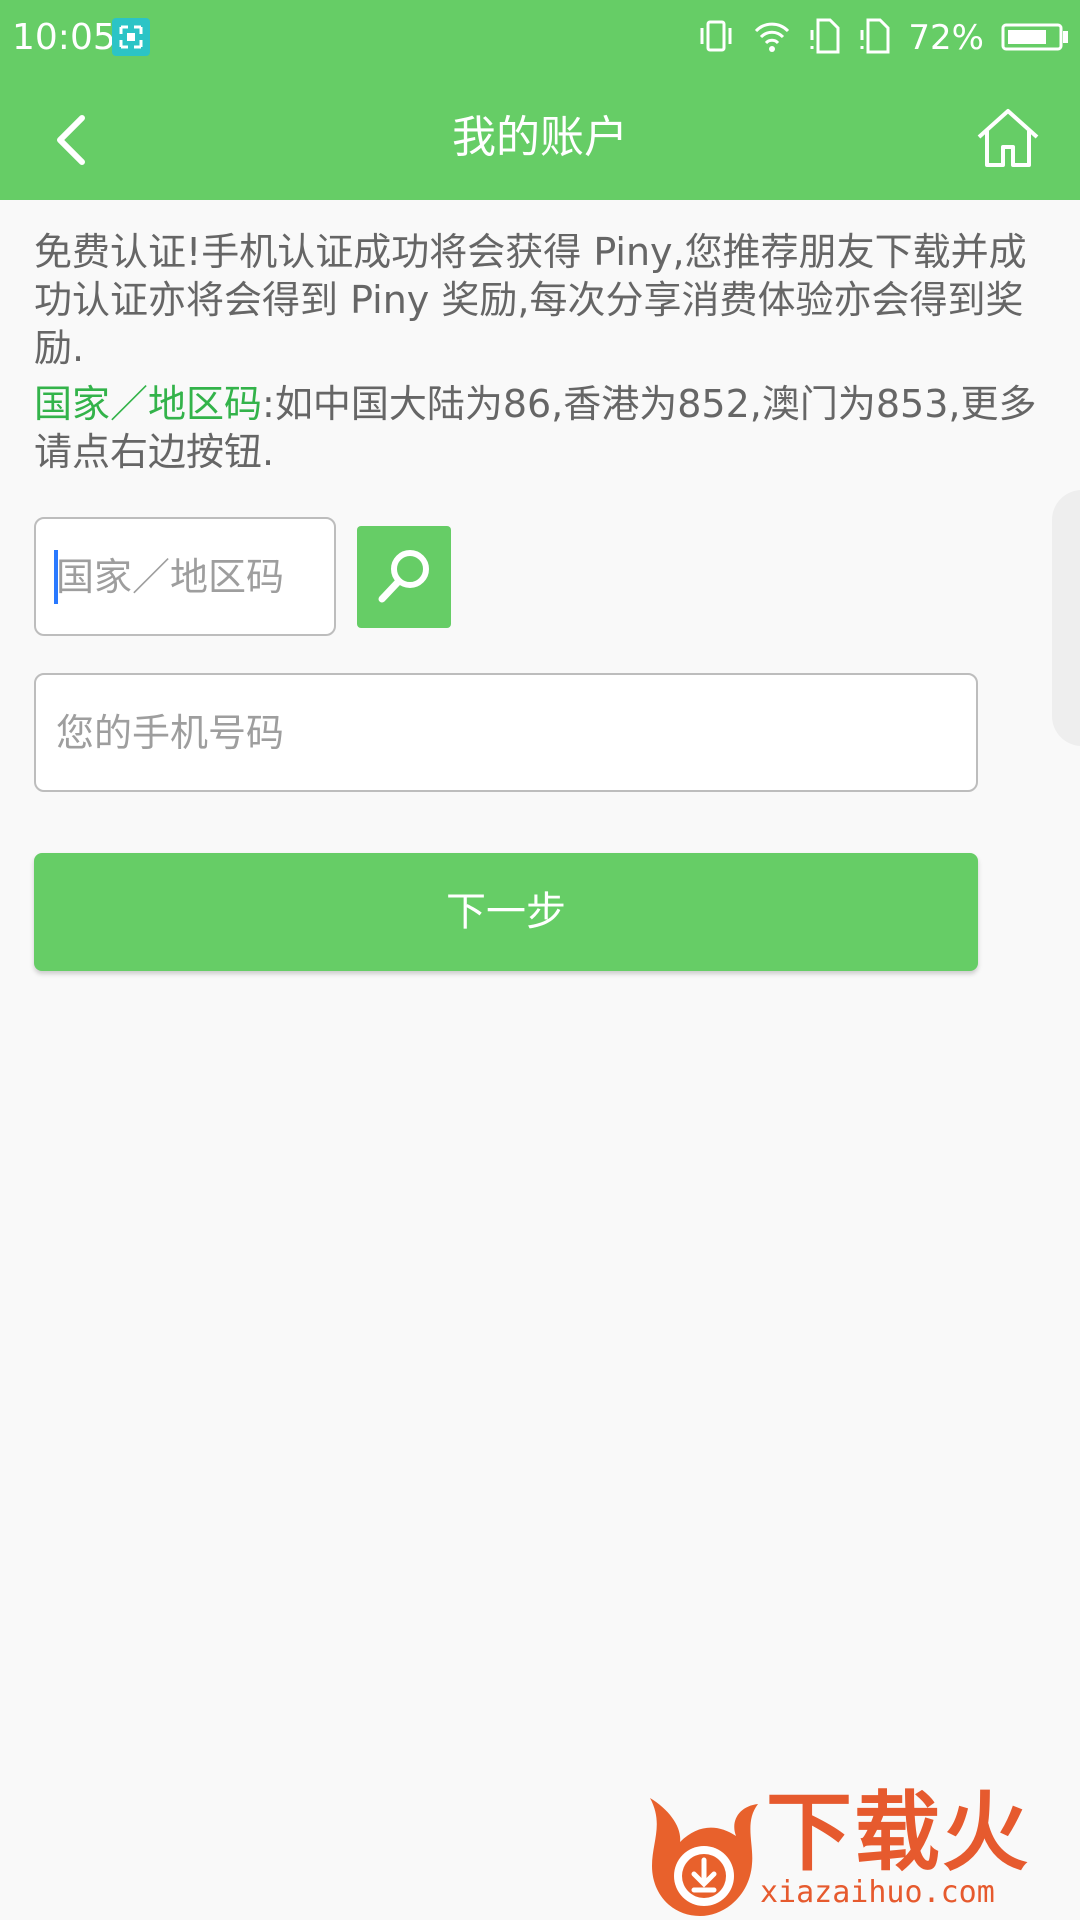  Describe the element at coordinates (772, 38) in the screenshot. I see `wifi-icon` at that location.